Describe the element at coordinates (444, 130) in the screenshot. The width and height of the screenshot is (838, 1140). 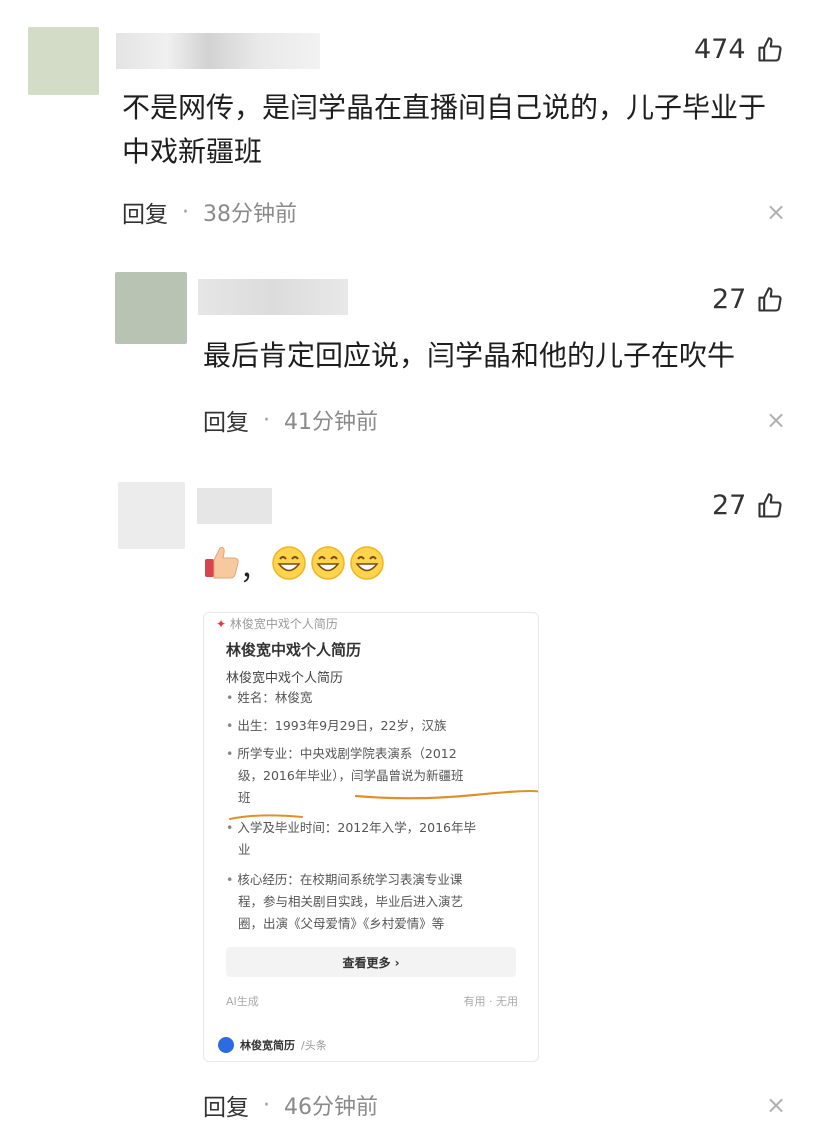
I see `comment-text: 不是网传，是闫学晶在直播间自己说的，儿子毕业于 中戏新疆班` at that location.